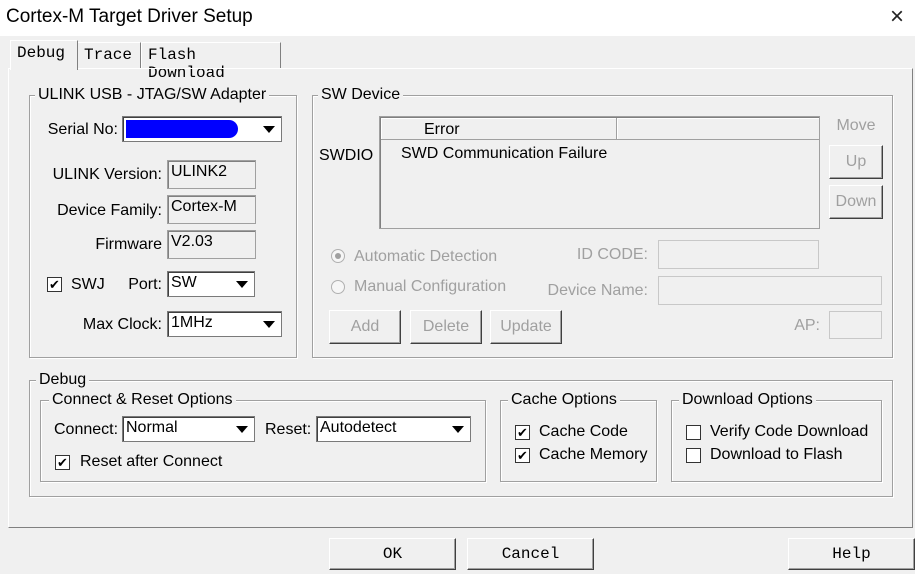 Image resolution: width=915 pixels, height=574 pixels. Describe the element at coordinates (288, 429) in the screenshot. I see `reset-label: Reset:` at that location.